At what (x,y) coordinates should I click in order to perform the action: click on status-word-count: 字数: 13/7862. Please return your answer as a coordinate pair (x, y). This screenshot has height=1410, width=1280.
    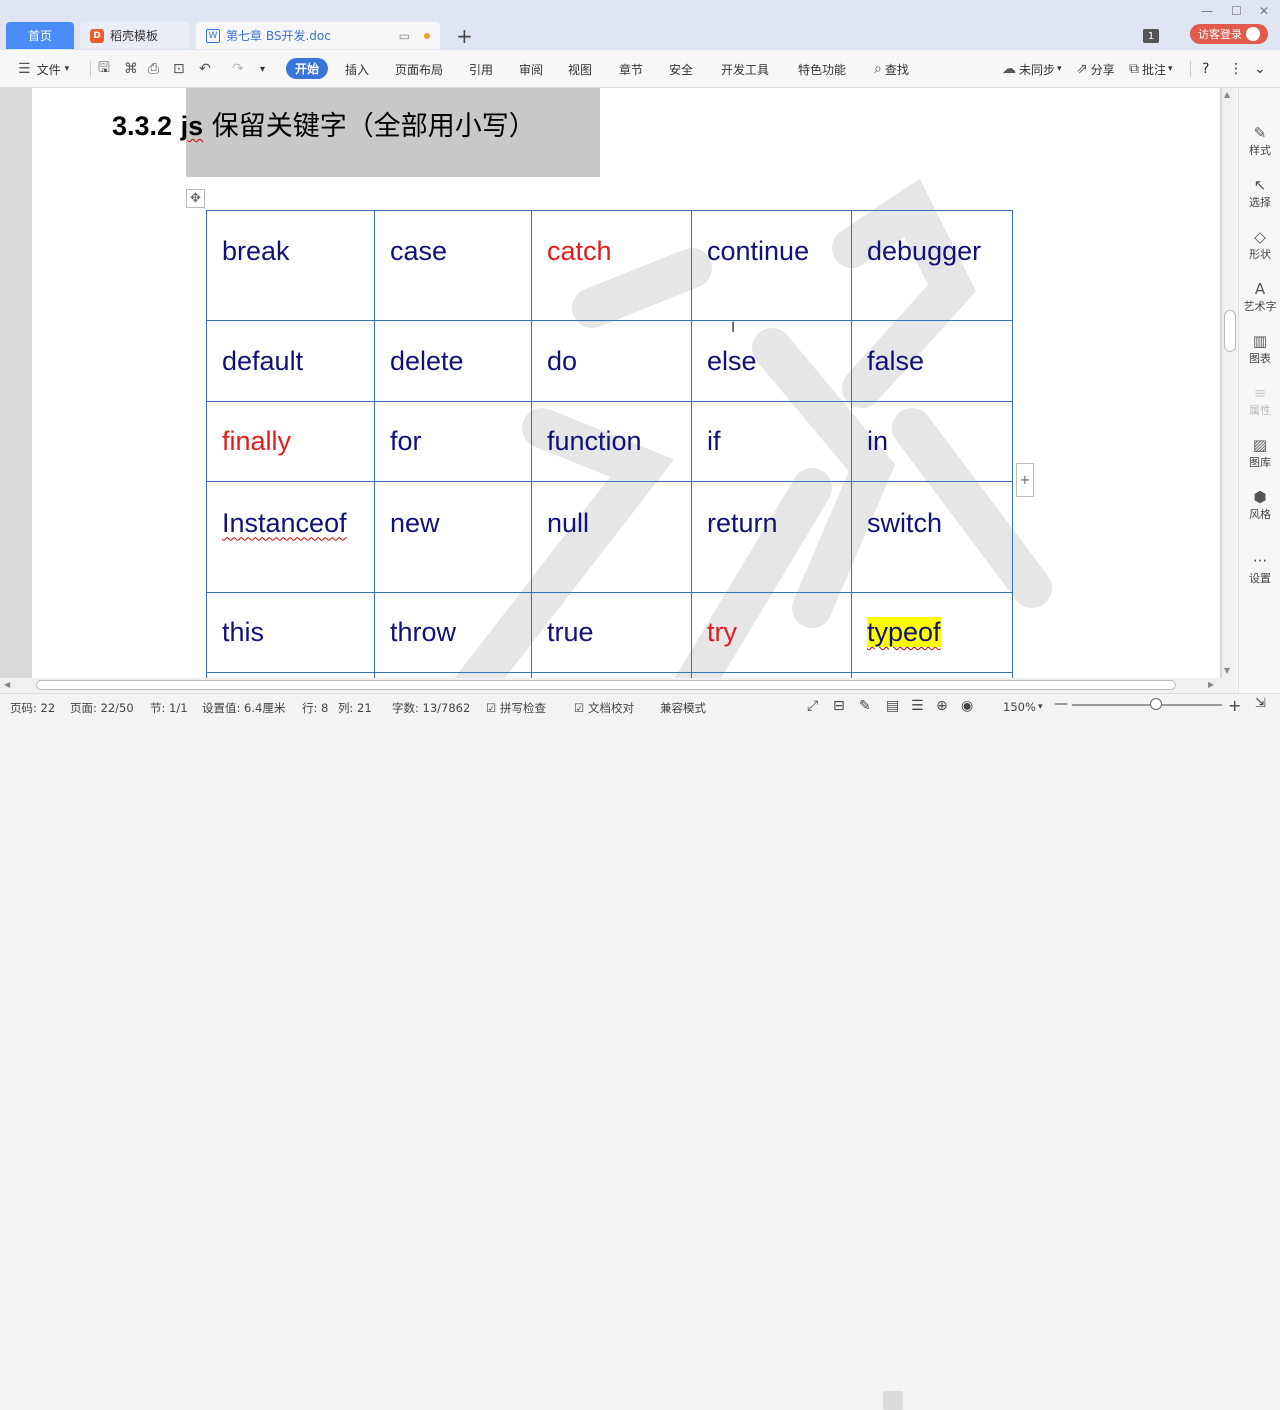
    Looking at the image, I should click on (431, 708).